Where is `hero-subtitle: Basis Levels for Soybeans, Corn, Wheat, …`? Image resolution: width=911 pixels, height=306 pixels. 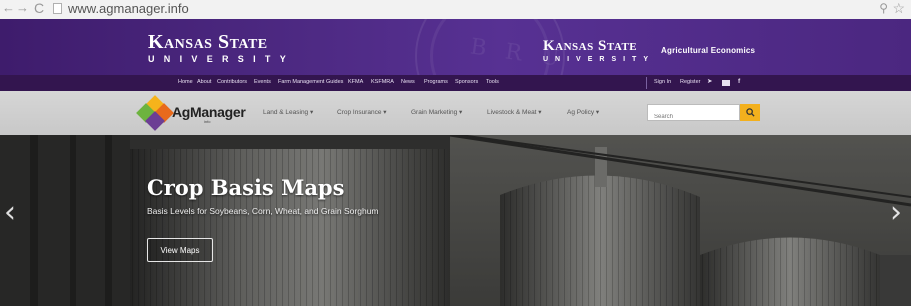
hero-subtitle: Basis Levels for Soybeans, Corn, Wheat, … is located at coordinates (263, 211).